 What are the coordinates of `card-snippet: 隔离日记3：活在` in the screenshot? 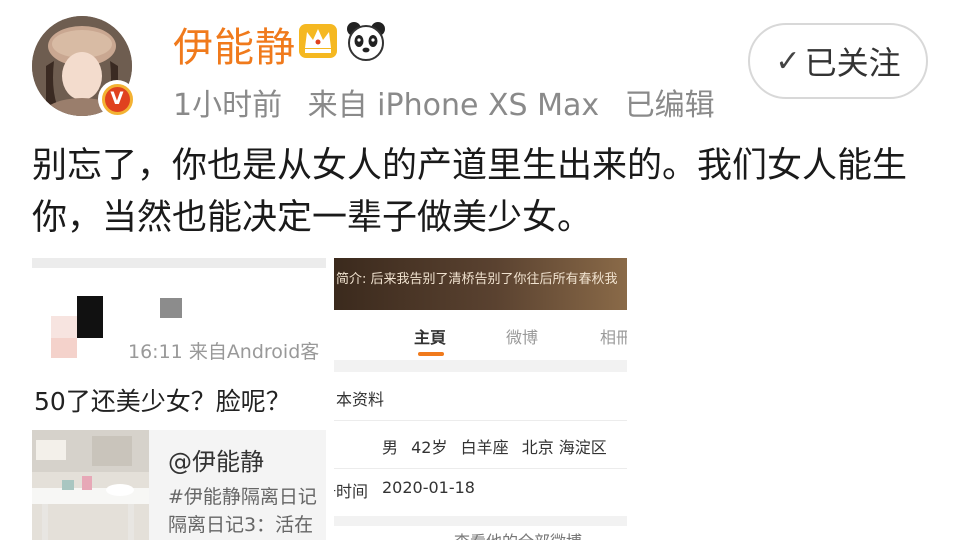 It's located at (241, 525).